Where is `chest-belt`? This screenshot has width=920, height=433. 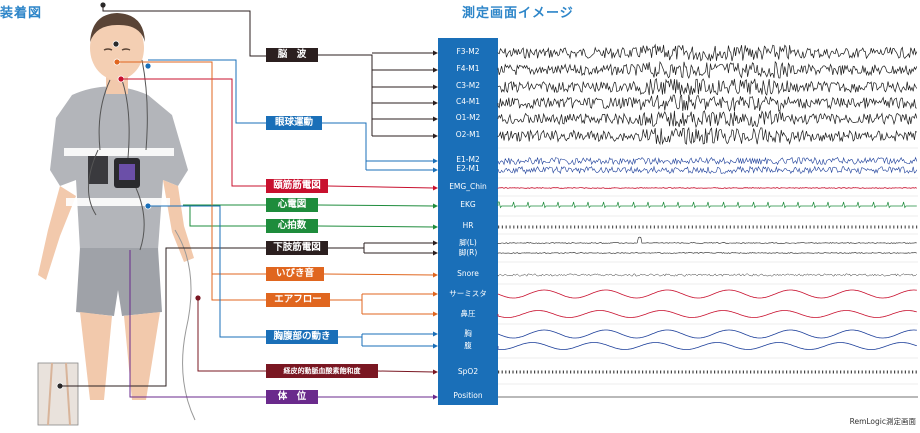 chest-belt is located at coordinates (119, 152).